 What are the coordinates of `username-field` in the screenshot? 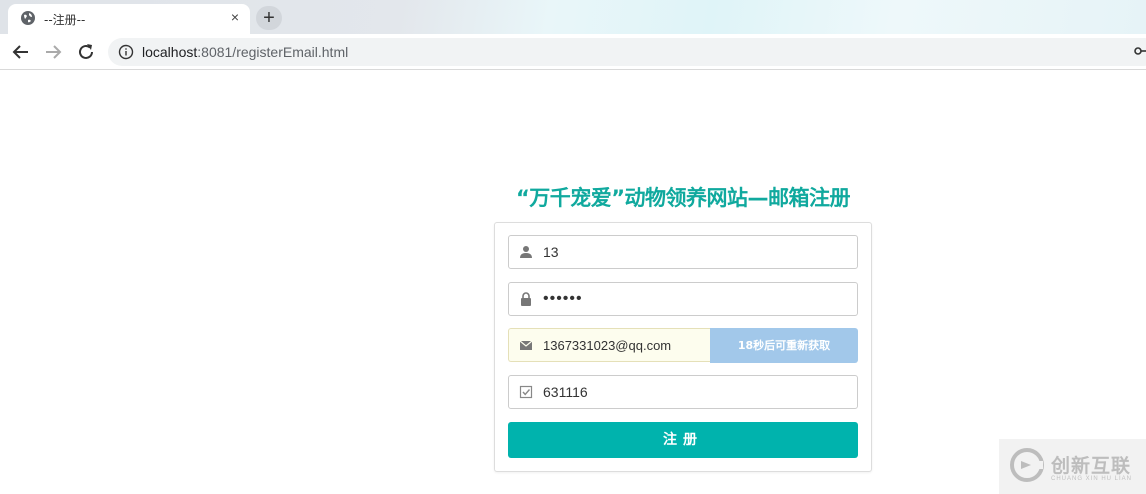 It's located at (683, 252).